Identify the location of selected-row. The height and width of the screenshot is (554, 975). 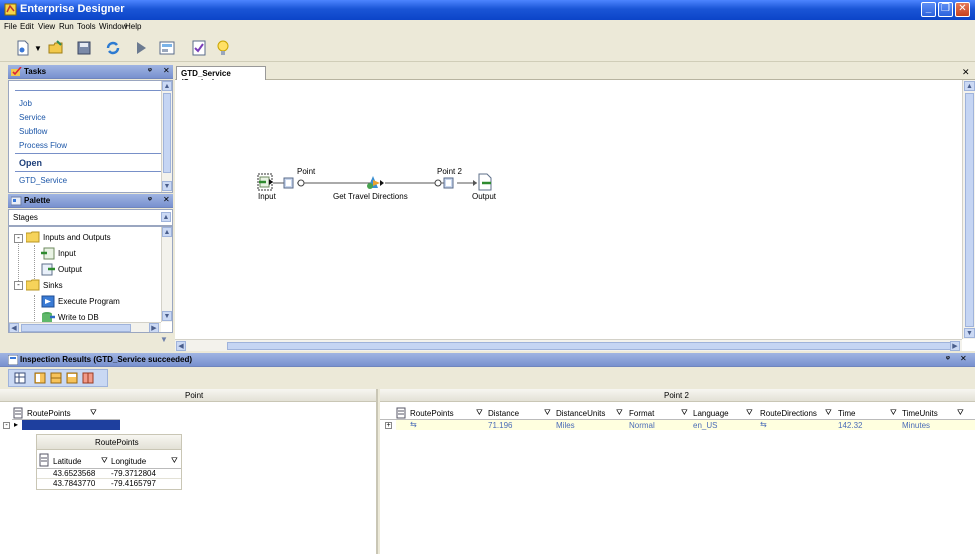
(71, 425).